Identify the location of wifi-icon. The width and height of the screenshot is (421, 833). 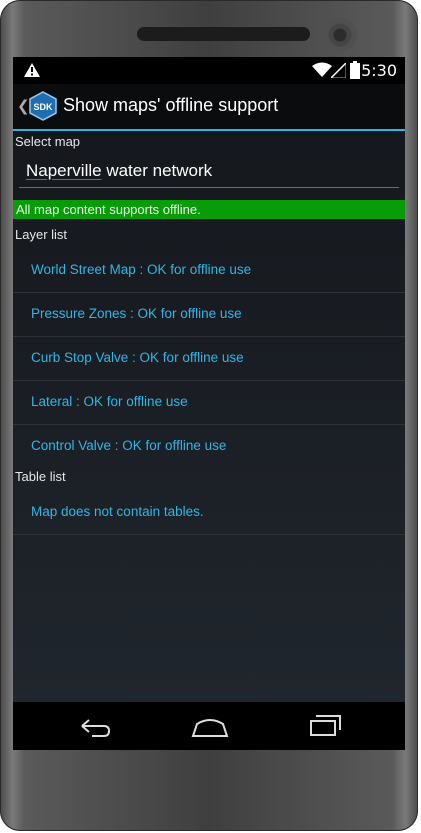
(322, 69).